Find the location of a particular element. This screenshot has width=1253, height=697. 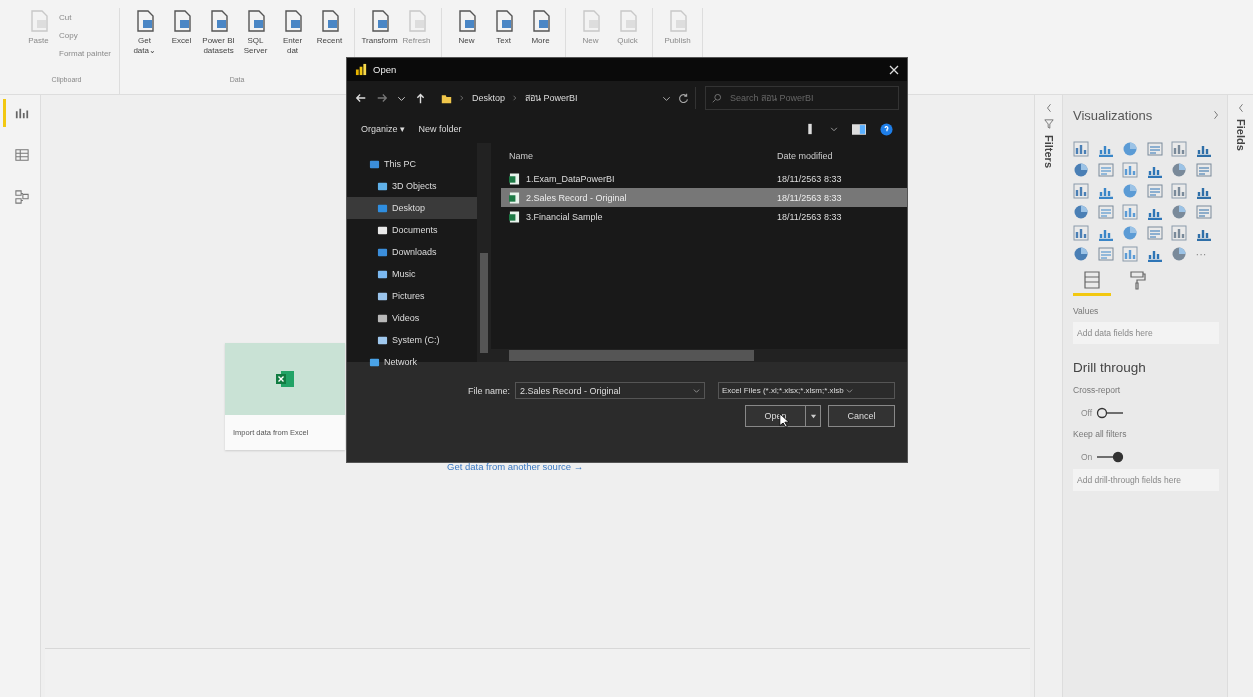

file-name-field: 2.Sales Record - Original is located at coordinates (610, 390).